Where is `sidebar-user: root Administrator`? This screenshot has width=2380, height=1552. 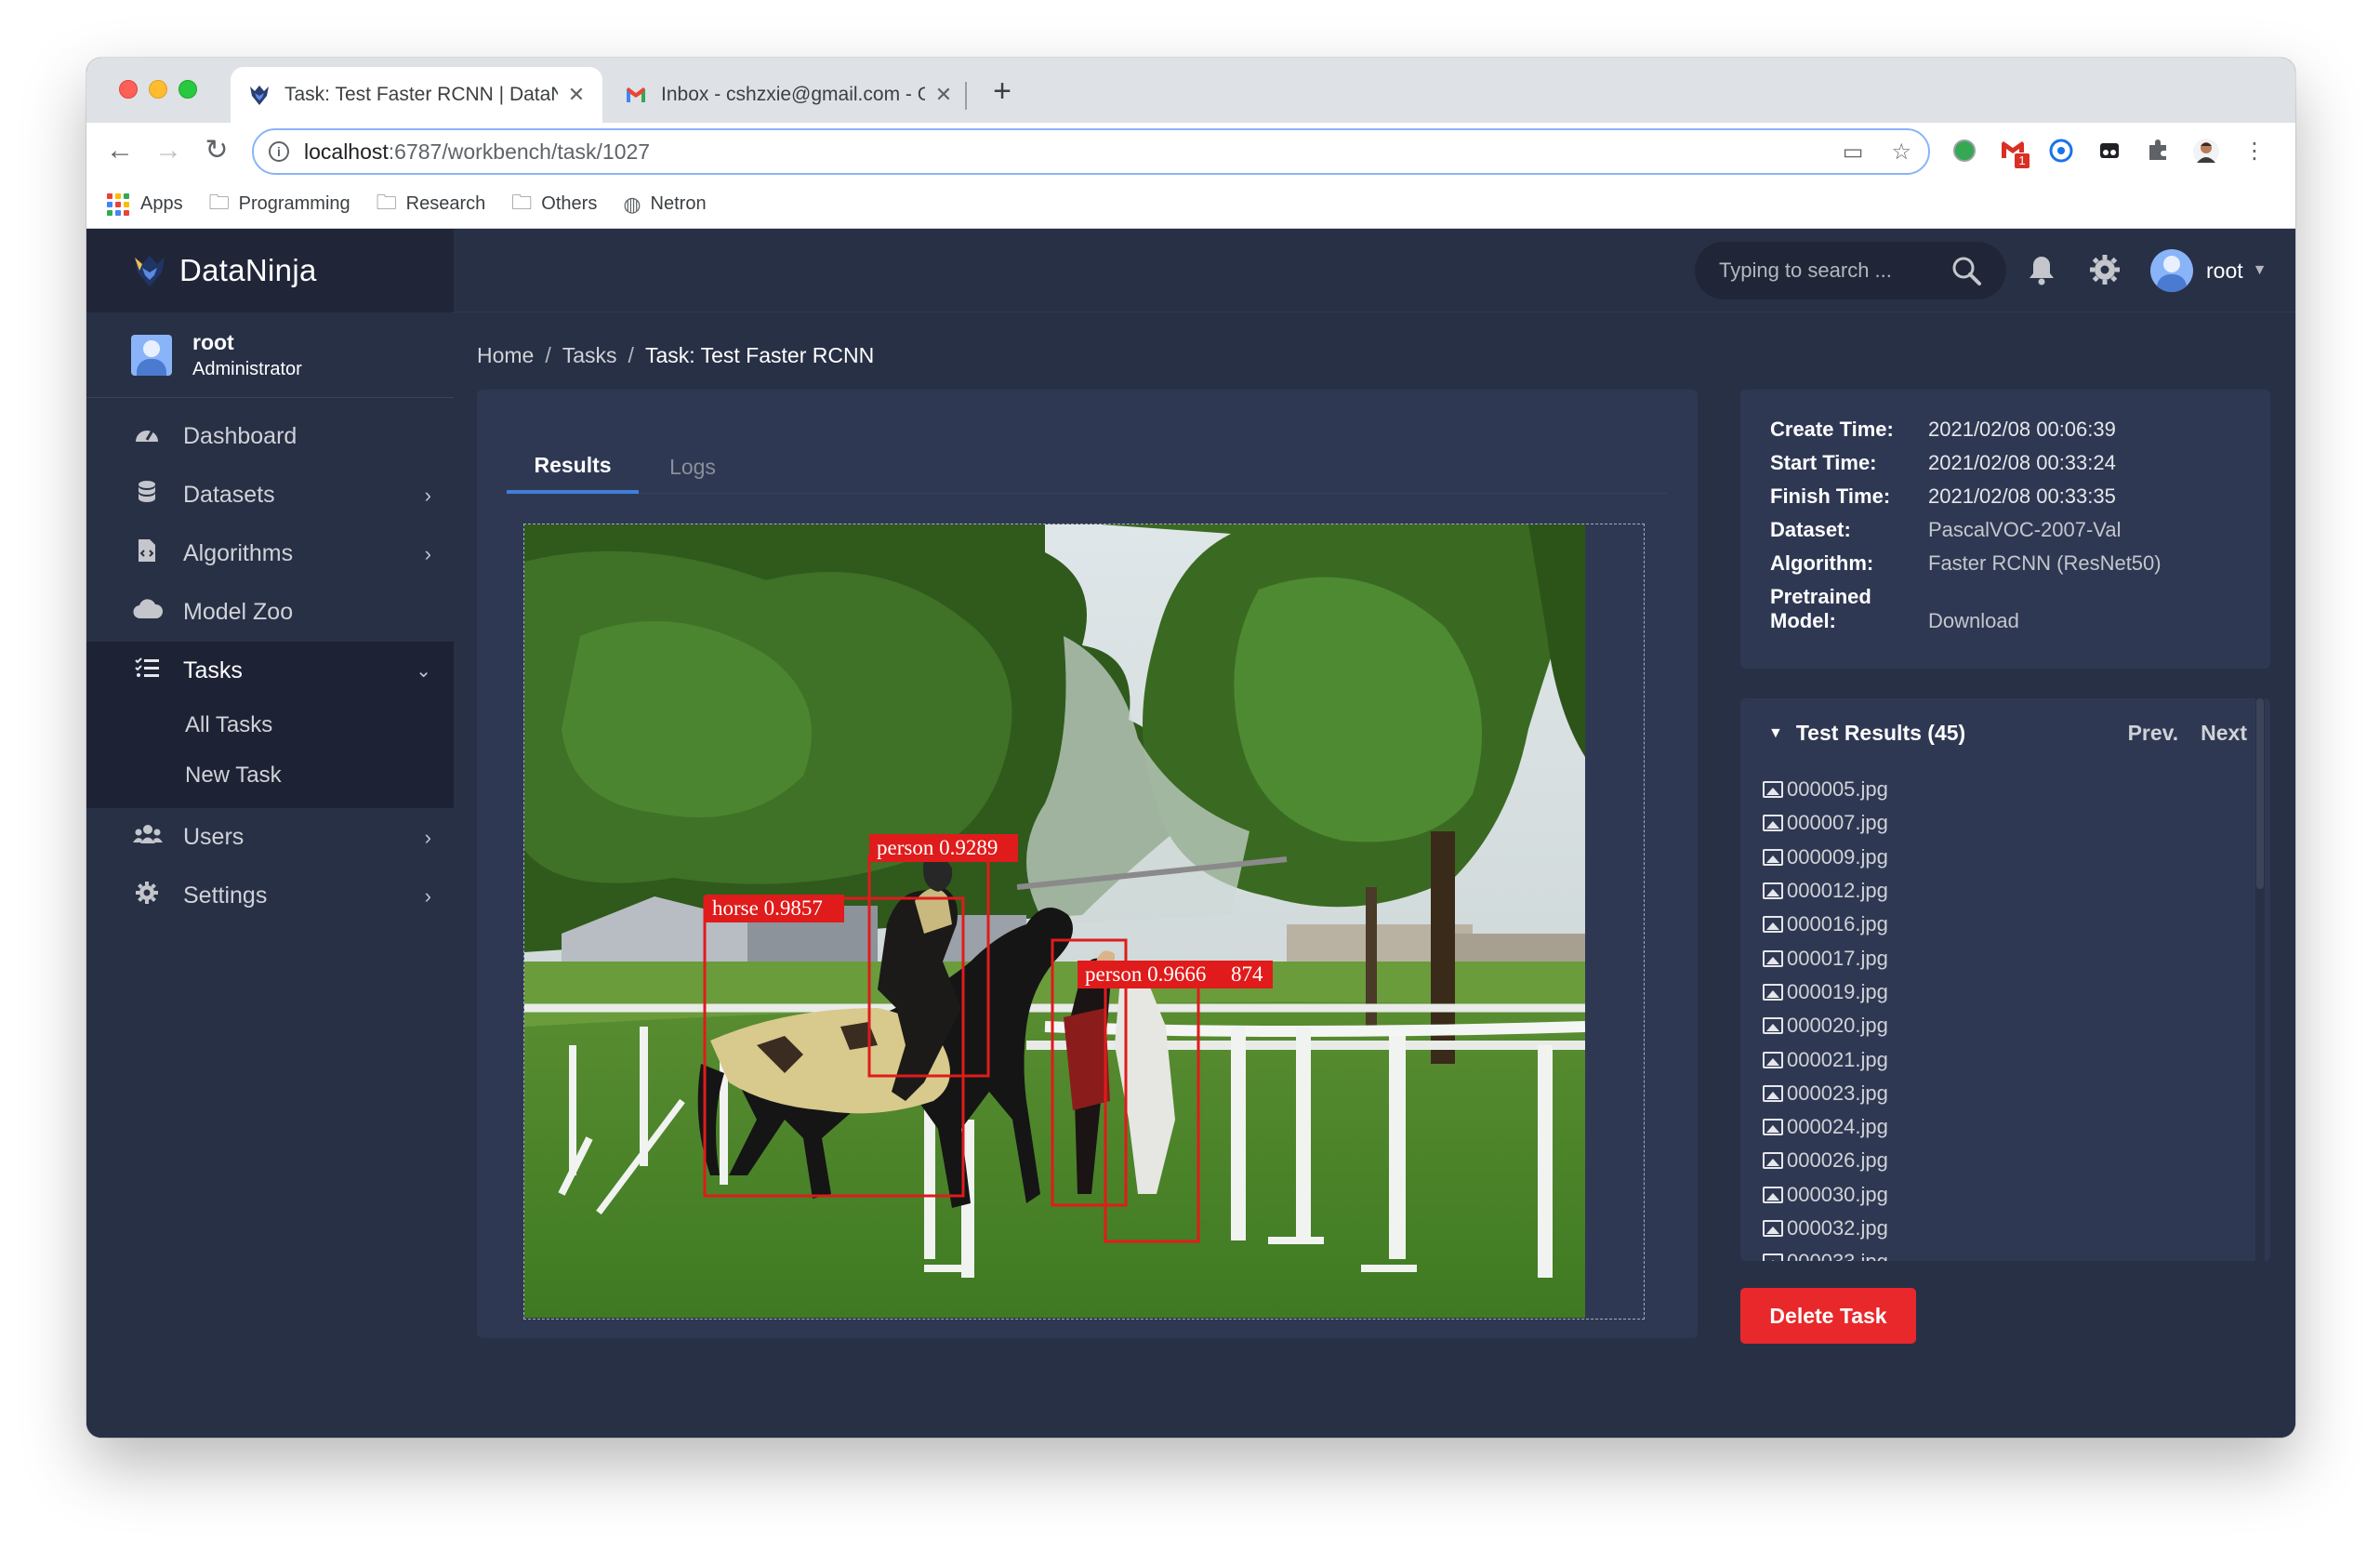 sidebar-user: root Administrator is located at coordinates (270, 355).